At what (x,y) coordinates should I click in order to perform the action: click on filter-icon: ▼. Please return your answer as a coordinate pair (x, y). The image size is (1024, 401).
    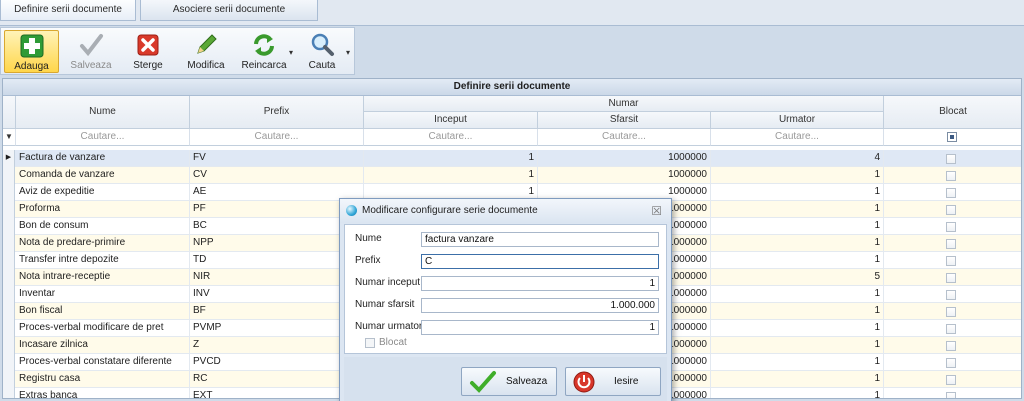
    Looking at the image, I should click on (9, 137).